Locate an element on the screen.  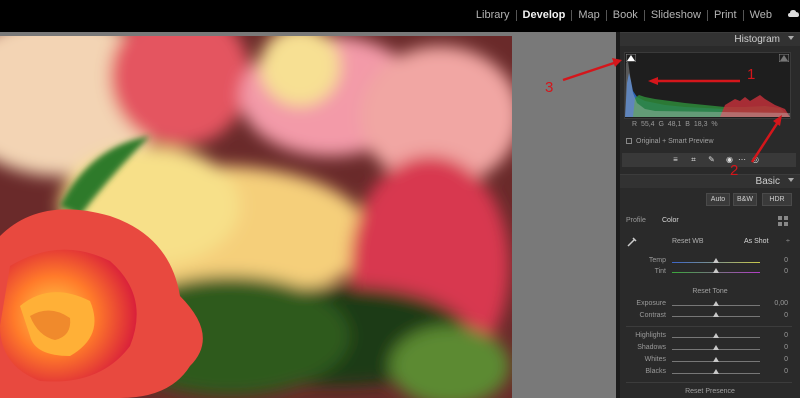
annotation-arrows is located at coordinates (672, 110).